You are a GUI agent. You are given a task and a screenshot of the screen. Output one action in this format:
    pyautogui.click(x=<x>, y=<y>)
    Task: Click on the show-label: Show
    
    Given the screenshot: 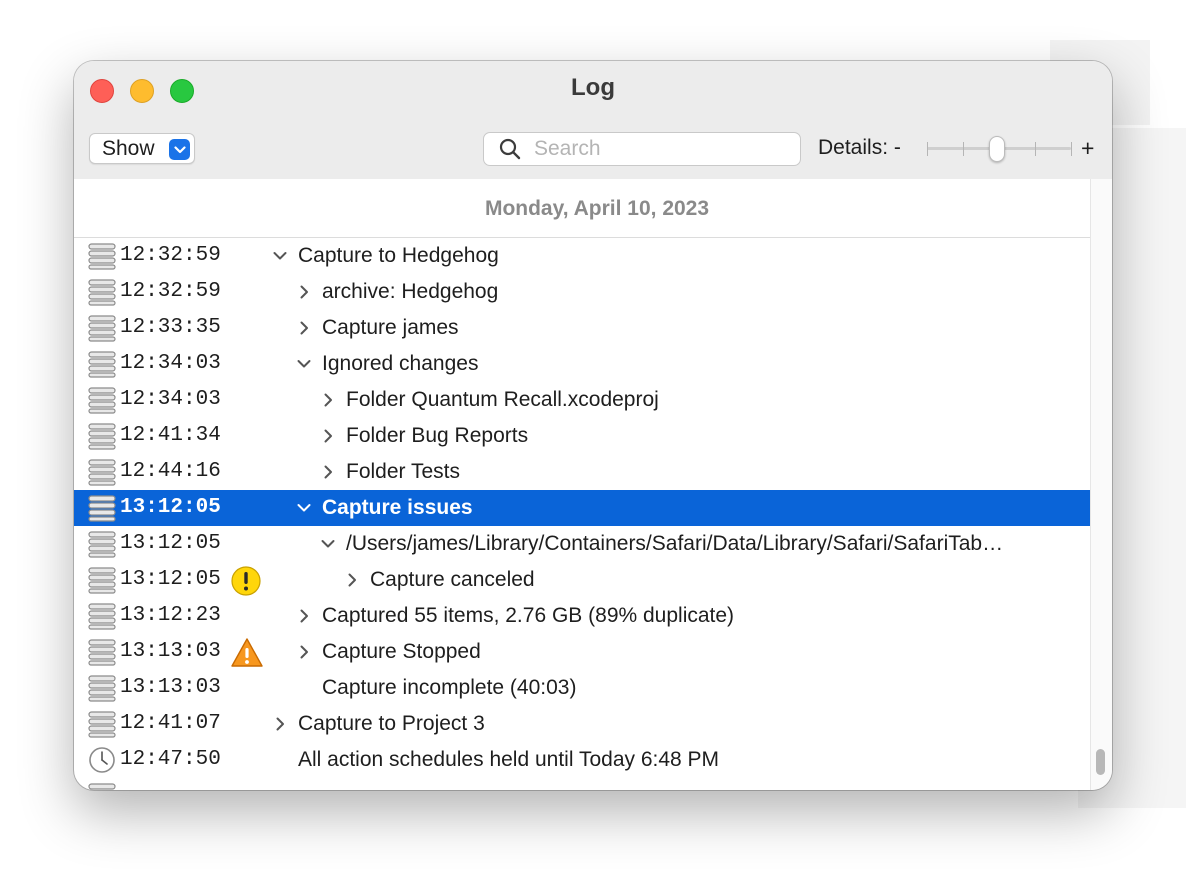 What is the action you would take?
    pyautogui.click(x=128, y=148)
    